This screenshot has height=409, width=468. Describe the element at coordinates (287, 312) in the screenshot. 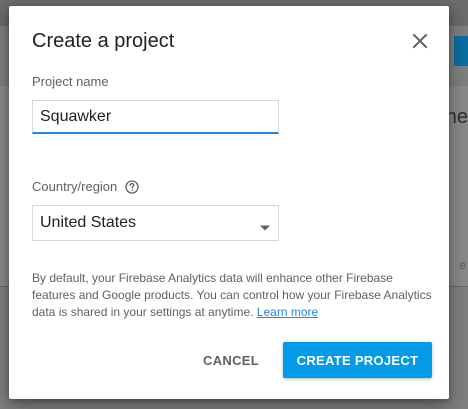

I see `learn-more-link: Learn more` at that location.